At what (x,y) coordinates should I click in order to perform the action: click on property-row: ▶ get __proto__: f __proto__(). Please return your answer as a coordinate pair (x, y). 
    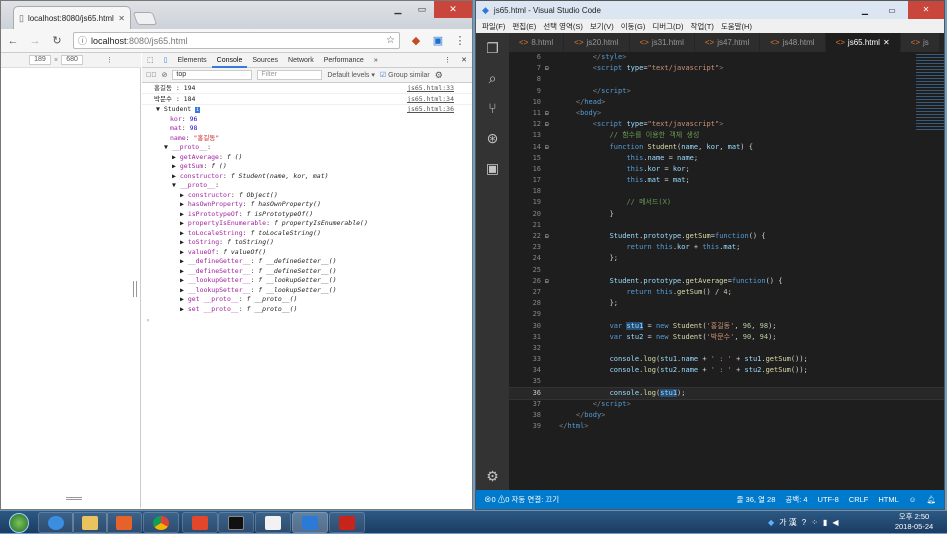
    Looking at the image, I should click on (307, 300).